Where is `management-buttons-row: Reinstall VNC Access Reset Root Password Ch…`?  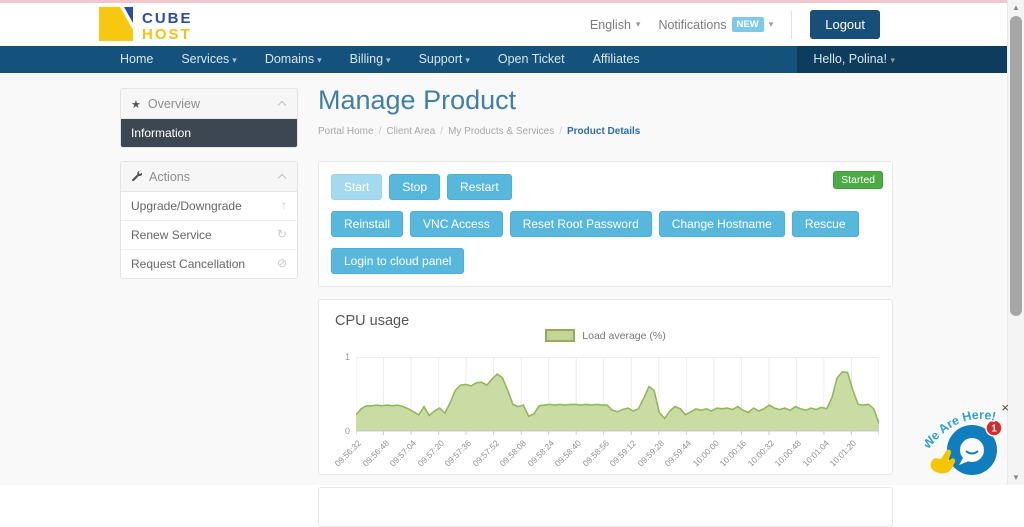 management-buttons-row: Reinstall VNC Access Reset Root Password Ch… is located at coordinates (605, 224).